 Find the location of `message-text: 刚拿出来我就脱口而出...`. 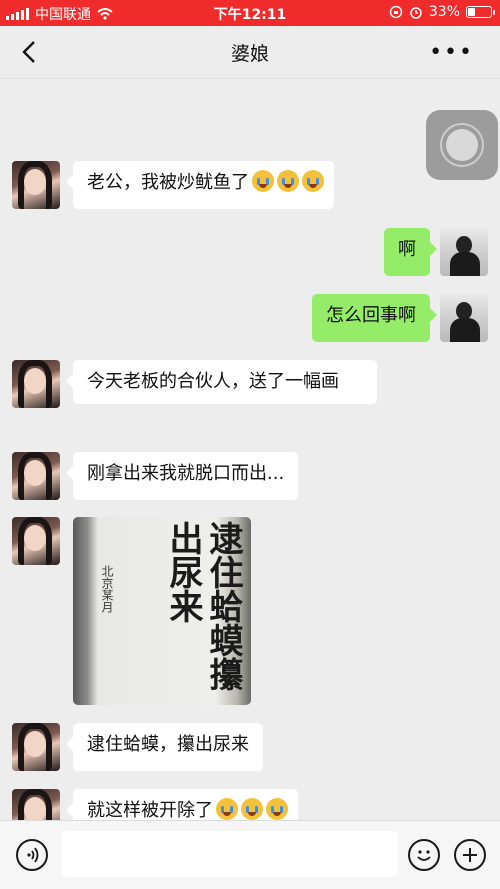

message-text: 刚拿出来我就脱口而出... is located at coordinates (186, 473).